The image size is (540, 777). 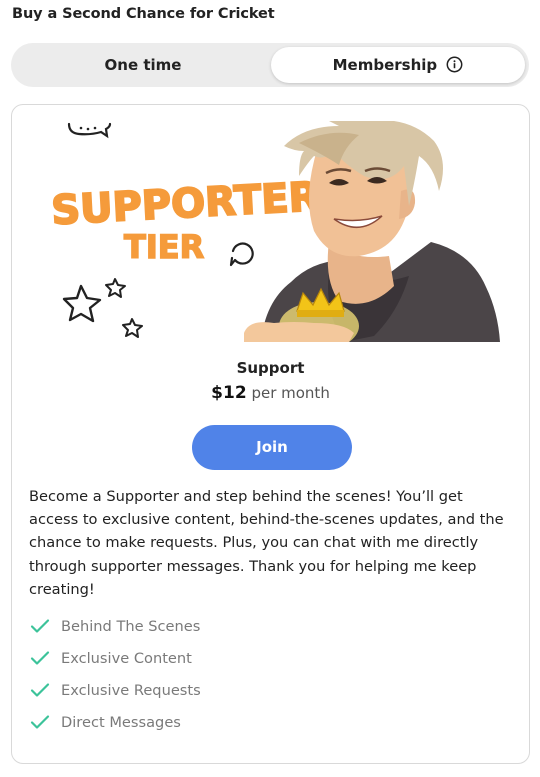 I want to click on tab-membership: Membership, so click(x=398, y=65).